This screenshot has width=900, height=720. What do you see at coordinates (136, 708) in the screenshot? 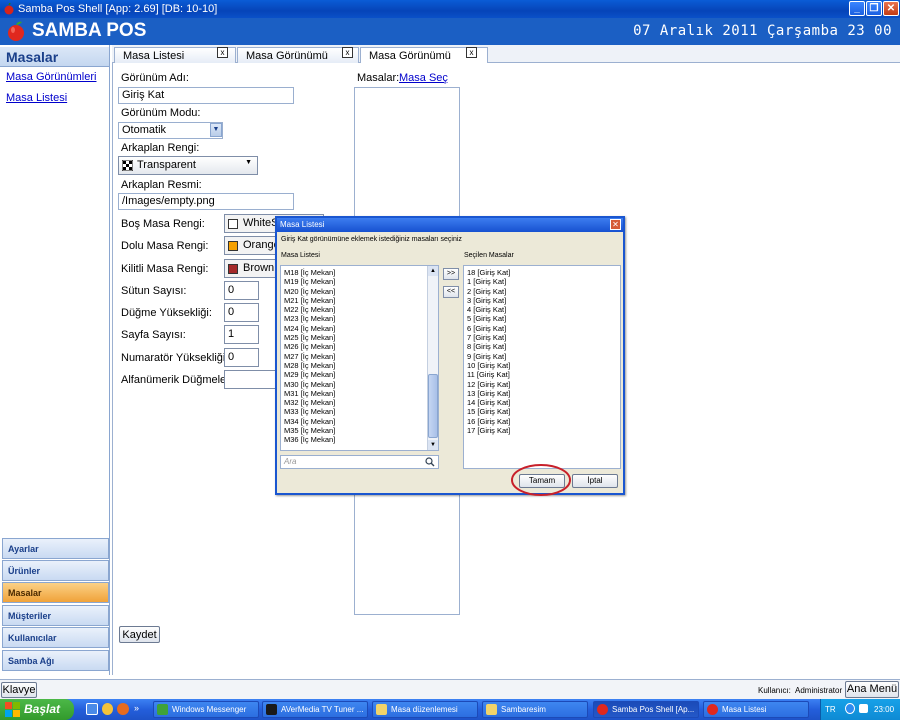
I see `quicklaunch-more-icon: »` at bounding box center [136, 708].